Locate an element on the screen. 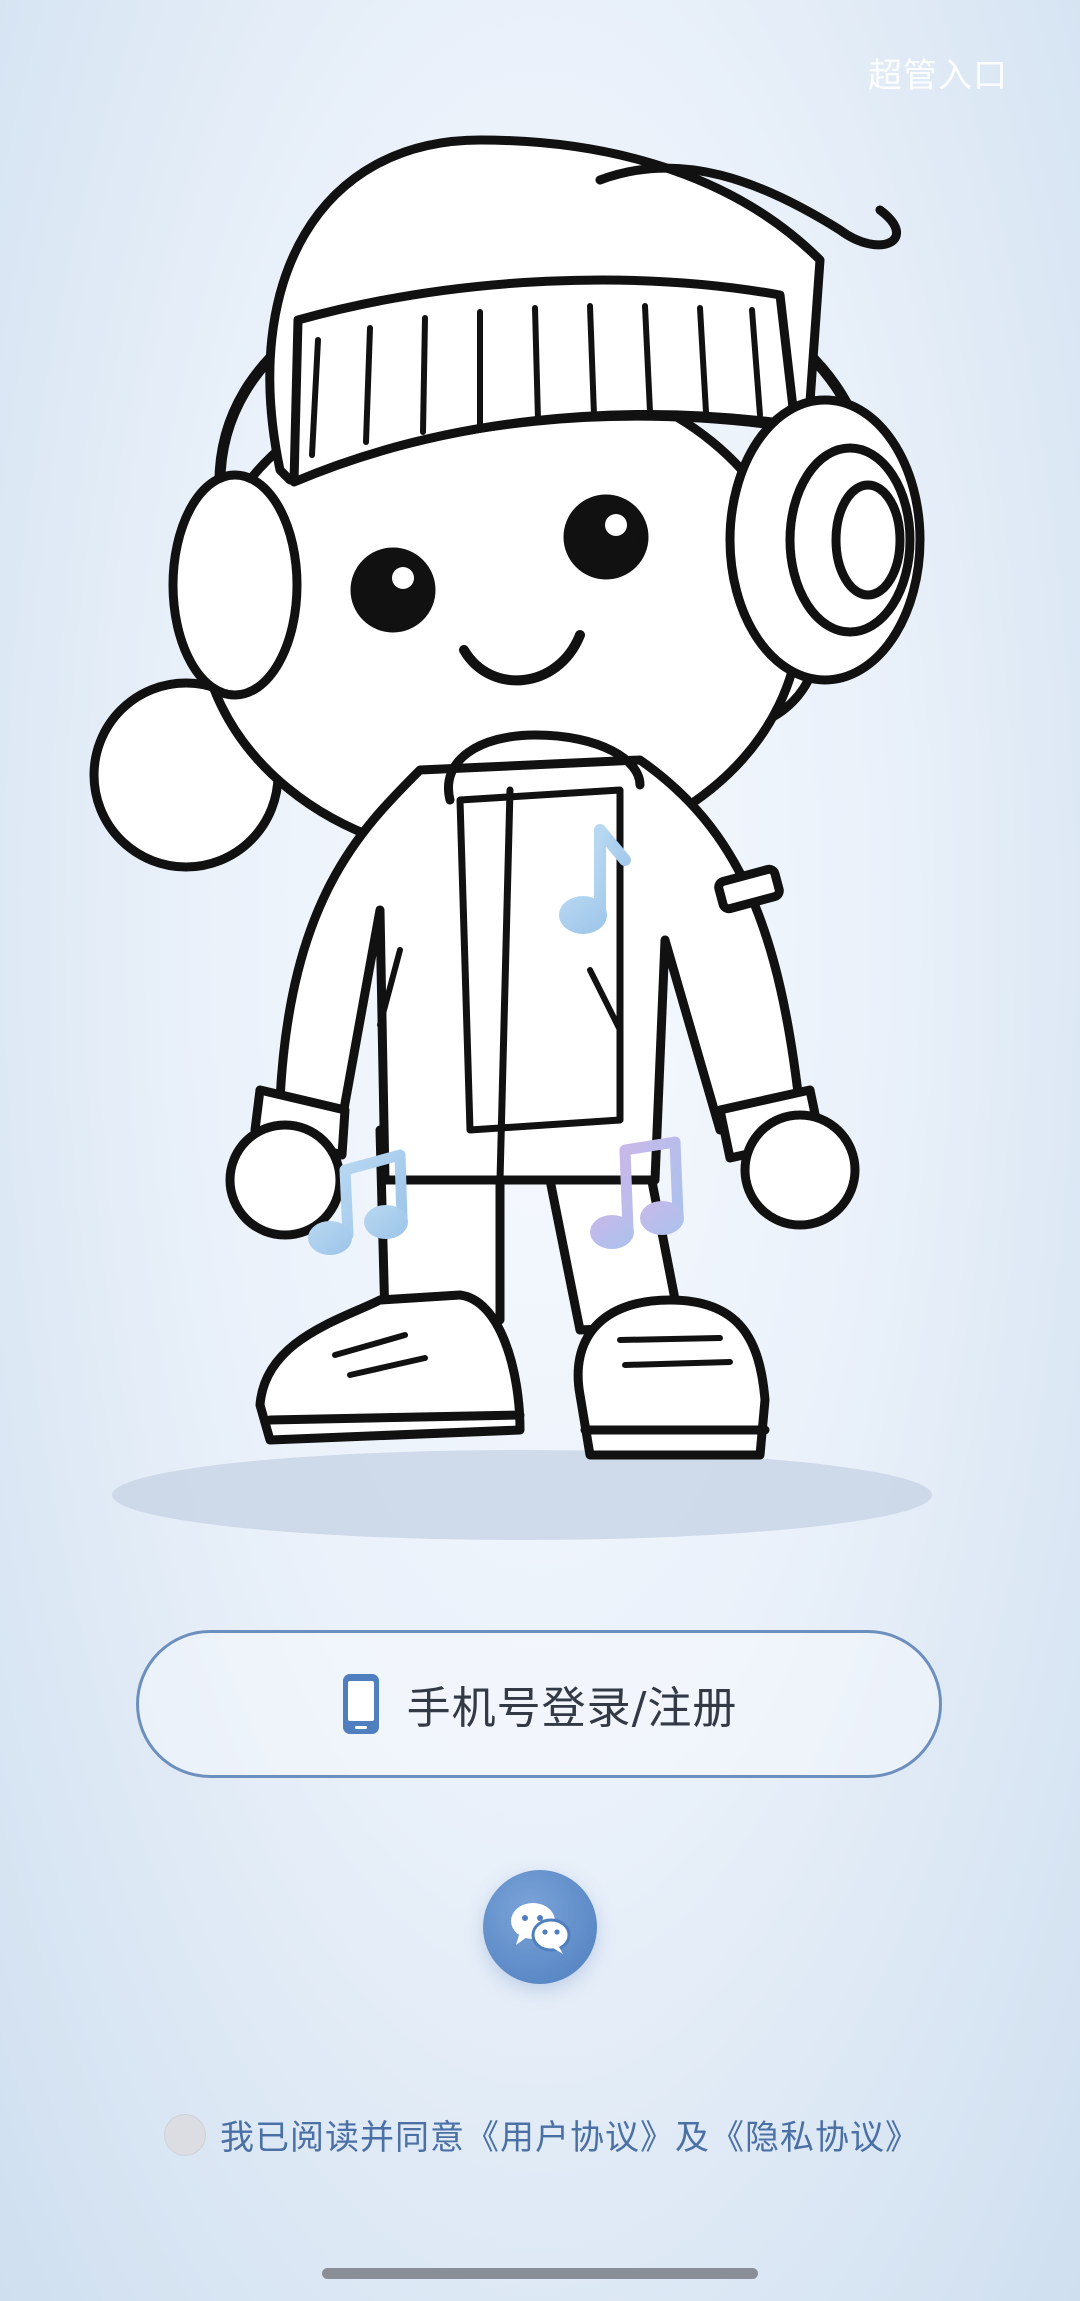  home-indicator is located at coordinates (540, 2273).